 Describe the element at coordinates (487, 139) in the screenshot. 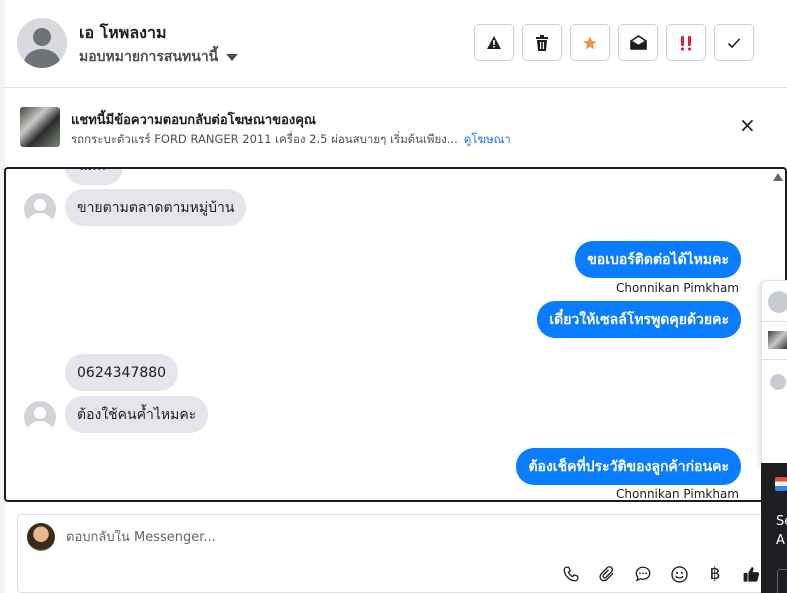

I see `view-ad-link: ดูโฆษณา` at that location.